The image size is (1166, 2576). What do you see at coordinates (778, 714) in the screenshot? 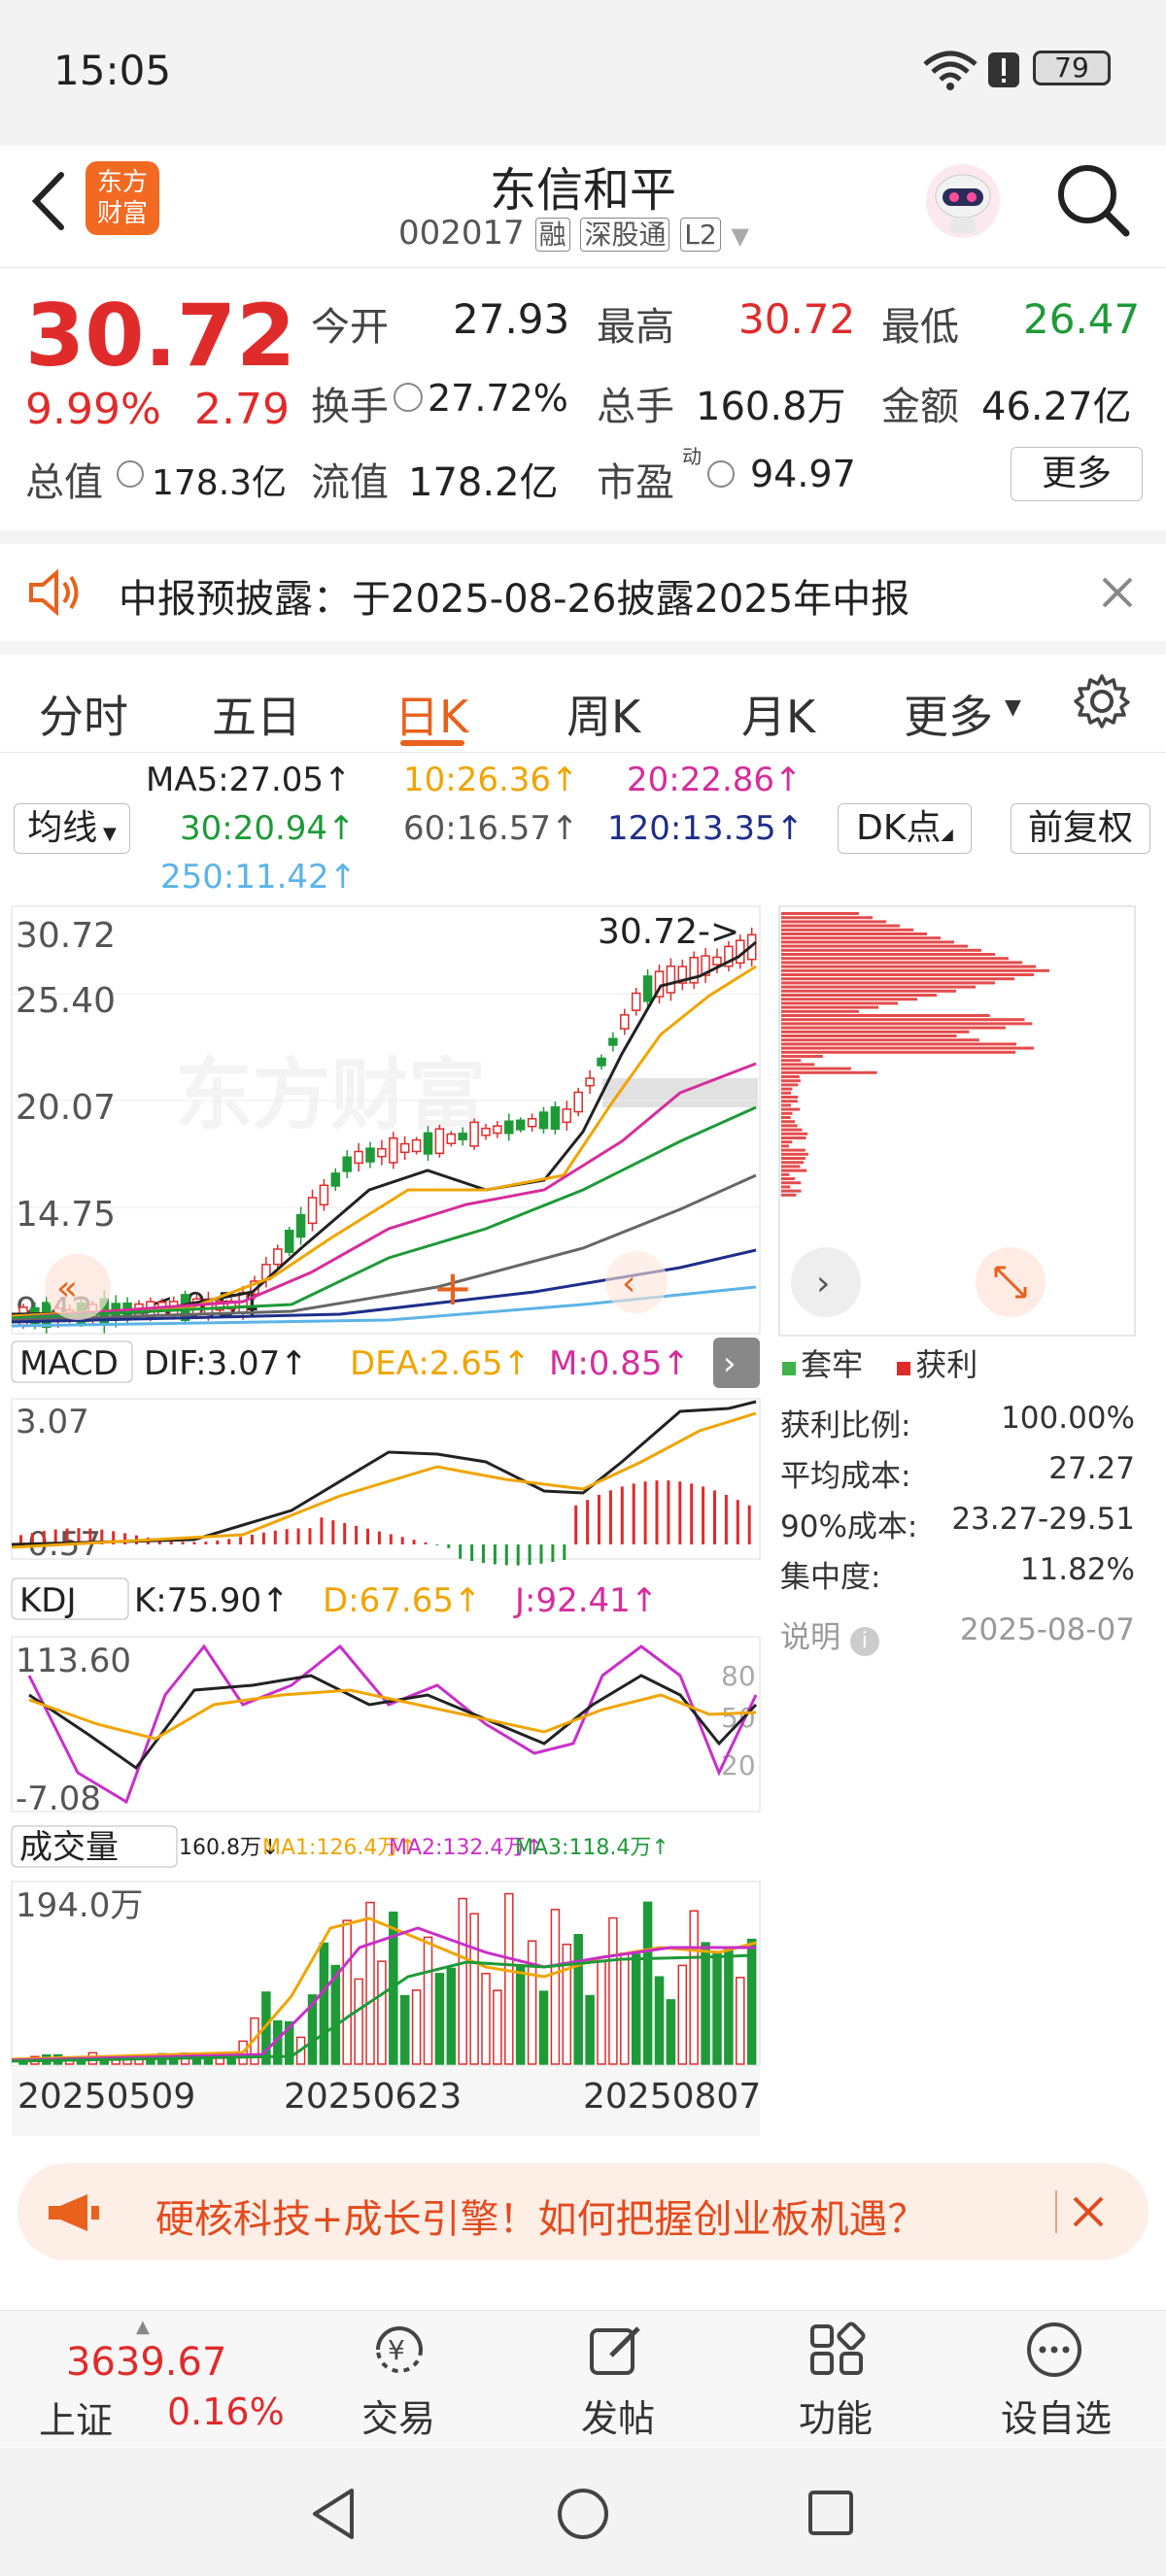
I see `tab-monthly-k: 月K` at bounding box center [778, 714].